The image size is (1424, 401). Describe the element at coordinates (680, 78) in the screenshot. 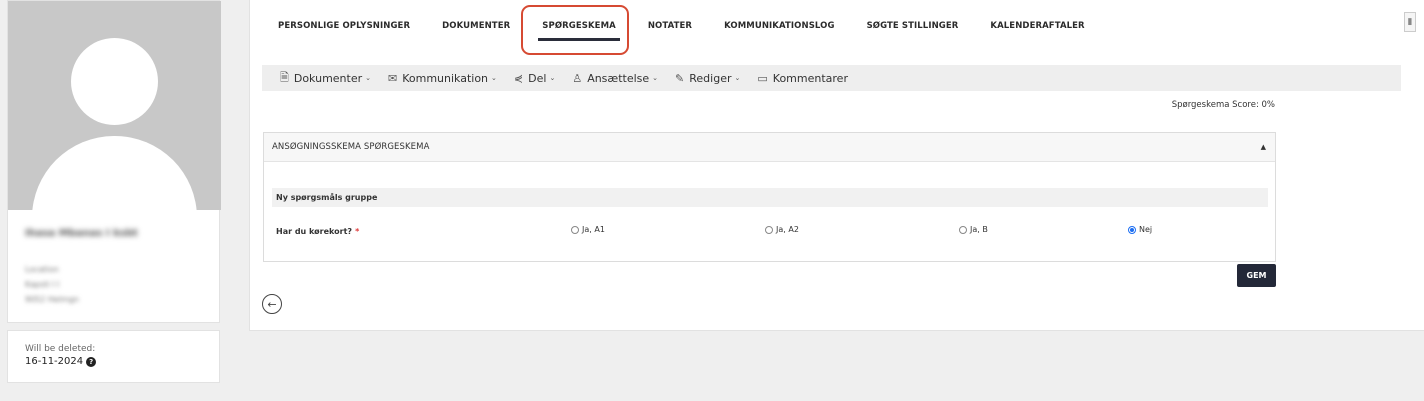

I see `edit-icon: ✎` at that location.